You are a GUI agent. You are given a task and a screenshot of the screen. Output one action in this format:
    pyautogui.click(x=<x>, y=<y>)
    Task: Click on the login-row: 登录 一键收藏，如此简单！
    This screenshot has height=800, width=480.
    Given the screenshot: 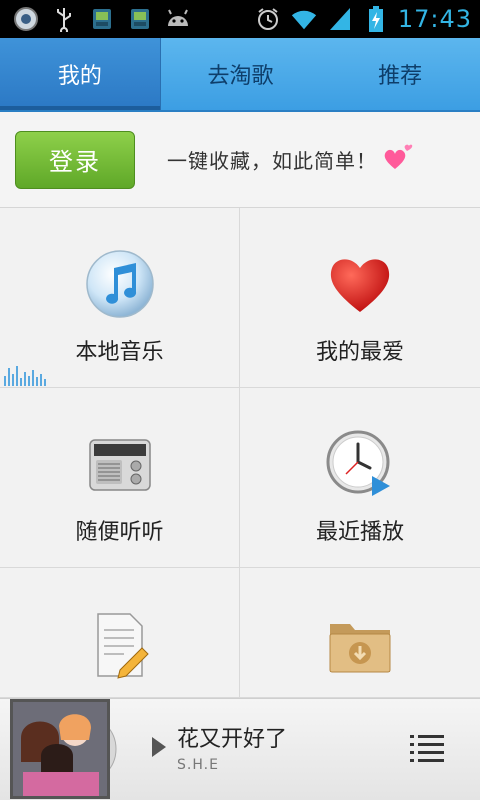 What is the action you would take?
    pyautogui.click(x=240, y=160)
    